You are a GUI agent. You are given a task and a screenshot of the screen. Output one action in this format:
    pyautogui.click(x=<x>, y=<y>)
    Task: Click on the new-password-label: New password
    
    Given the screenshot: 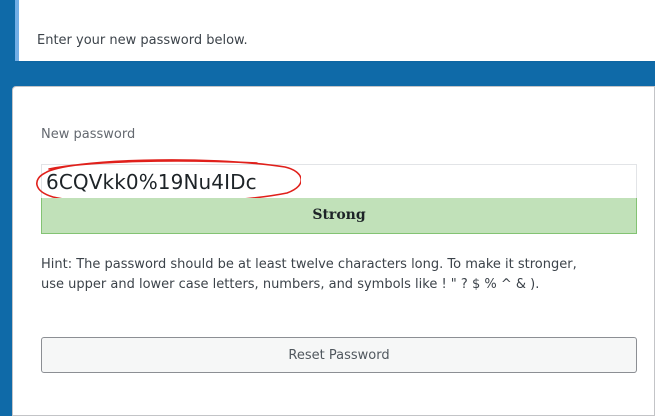 What is the action you would take?
    pyautogui.click(x=88, y=134)
    